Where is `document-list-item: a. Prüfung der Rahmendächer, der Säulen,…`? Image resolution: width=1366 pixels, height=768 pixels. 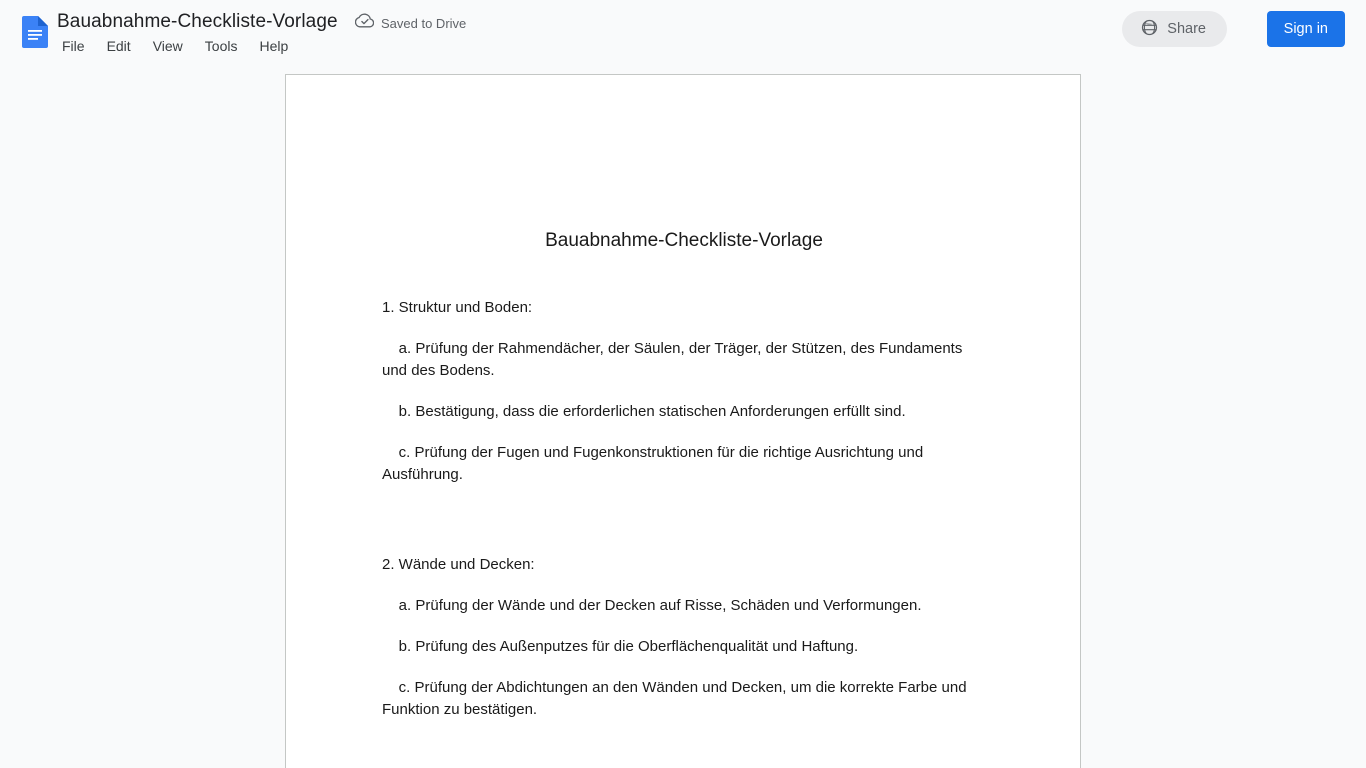 document-list-item: a. Prüfung der Rahmendächer, der Säulen,… is located at coordinates (674, 359).